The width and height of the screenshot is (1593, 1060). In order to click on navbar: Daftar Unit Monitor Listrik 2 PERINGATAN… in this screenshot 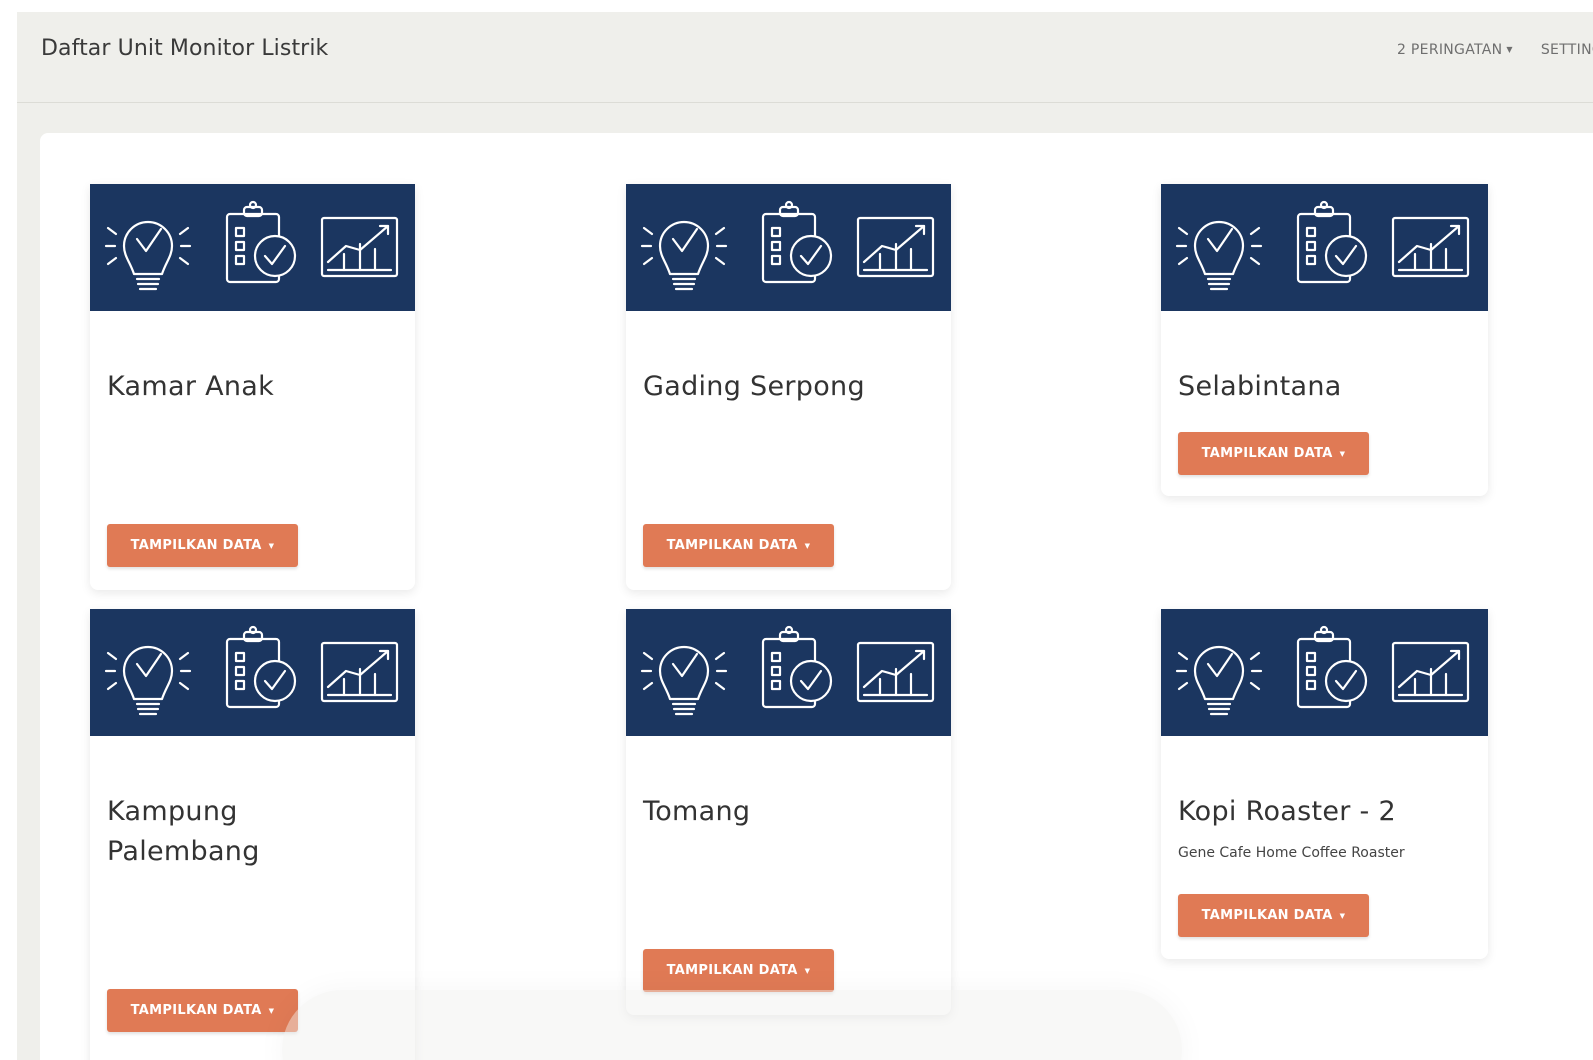, I will do `click(805, 57)`.